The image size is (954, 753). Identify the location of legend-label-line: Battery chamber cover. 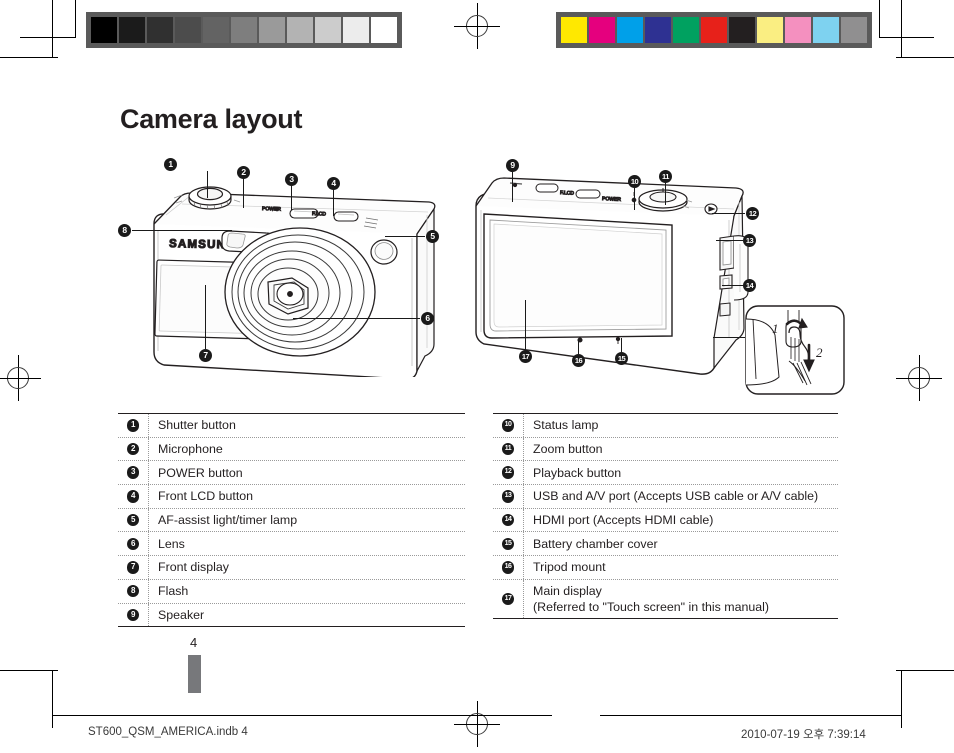
(595, 543).